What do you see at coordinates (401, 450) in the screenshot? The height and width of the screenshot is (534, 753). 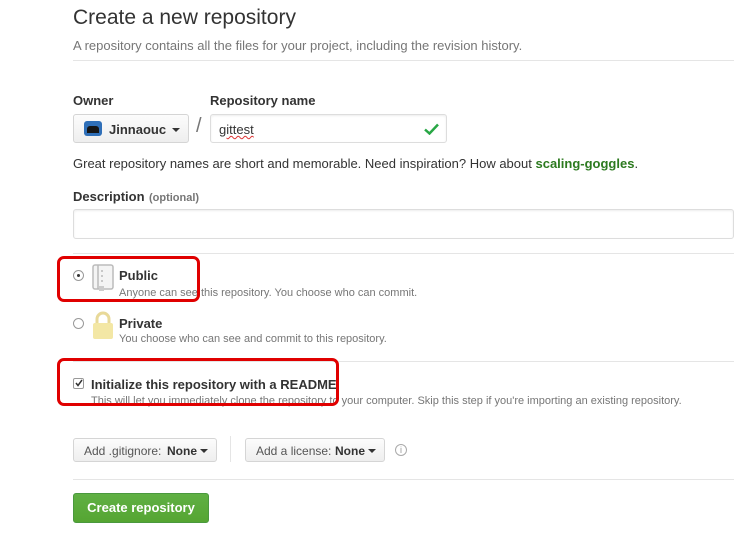 I see `info-icon: i` at bounding box center [401, 450].